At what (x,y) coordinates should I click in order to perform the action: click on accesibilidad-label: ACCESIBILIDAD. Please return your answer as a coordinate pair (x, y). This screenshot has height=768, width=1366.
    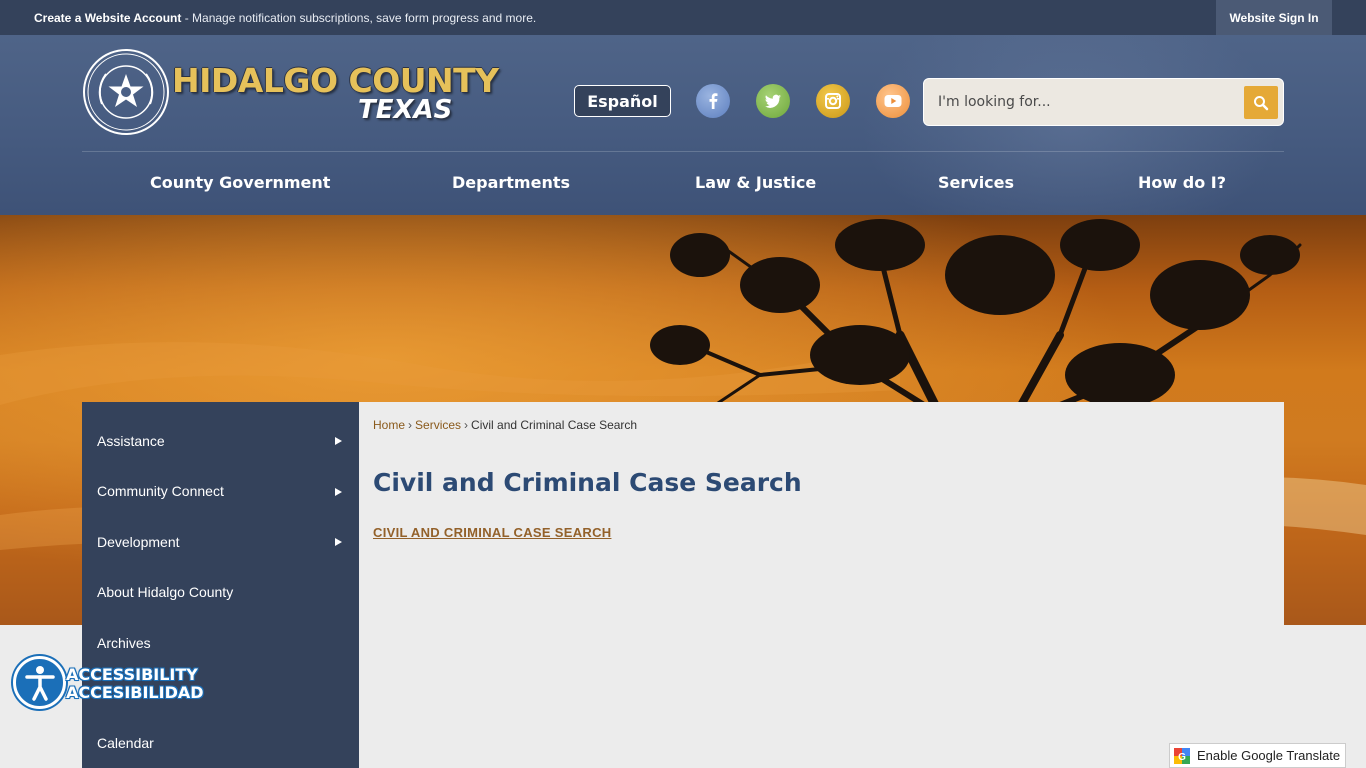
    Looking at the image, I should click on (135, 692).